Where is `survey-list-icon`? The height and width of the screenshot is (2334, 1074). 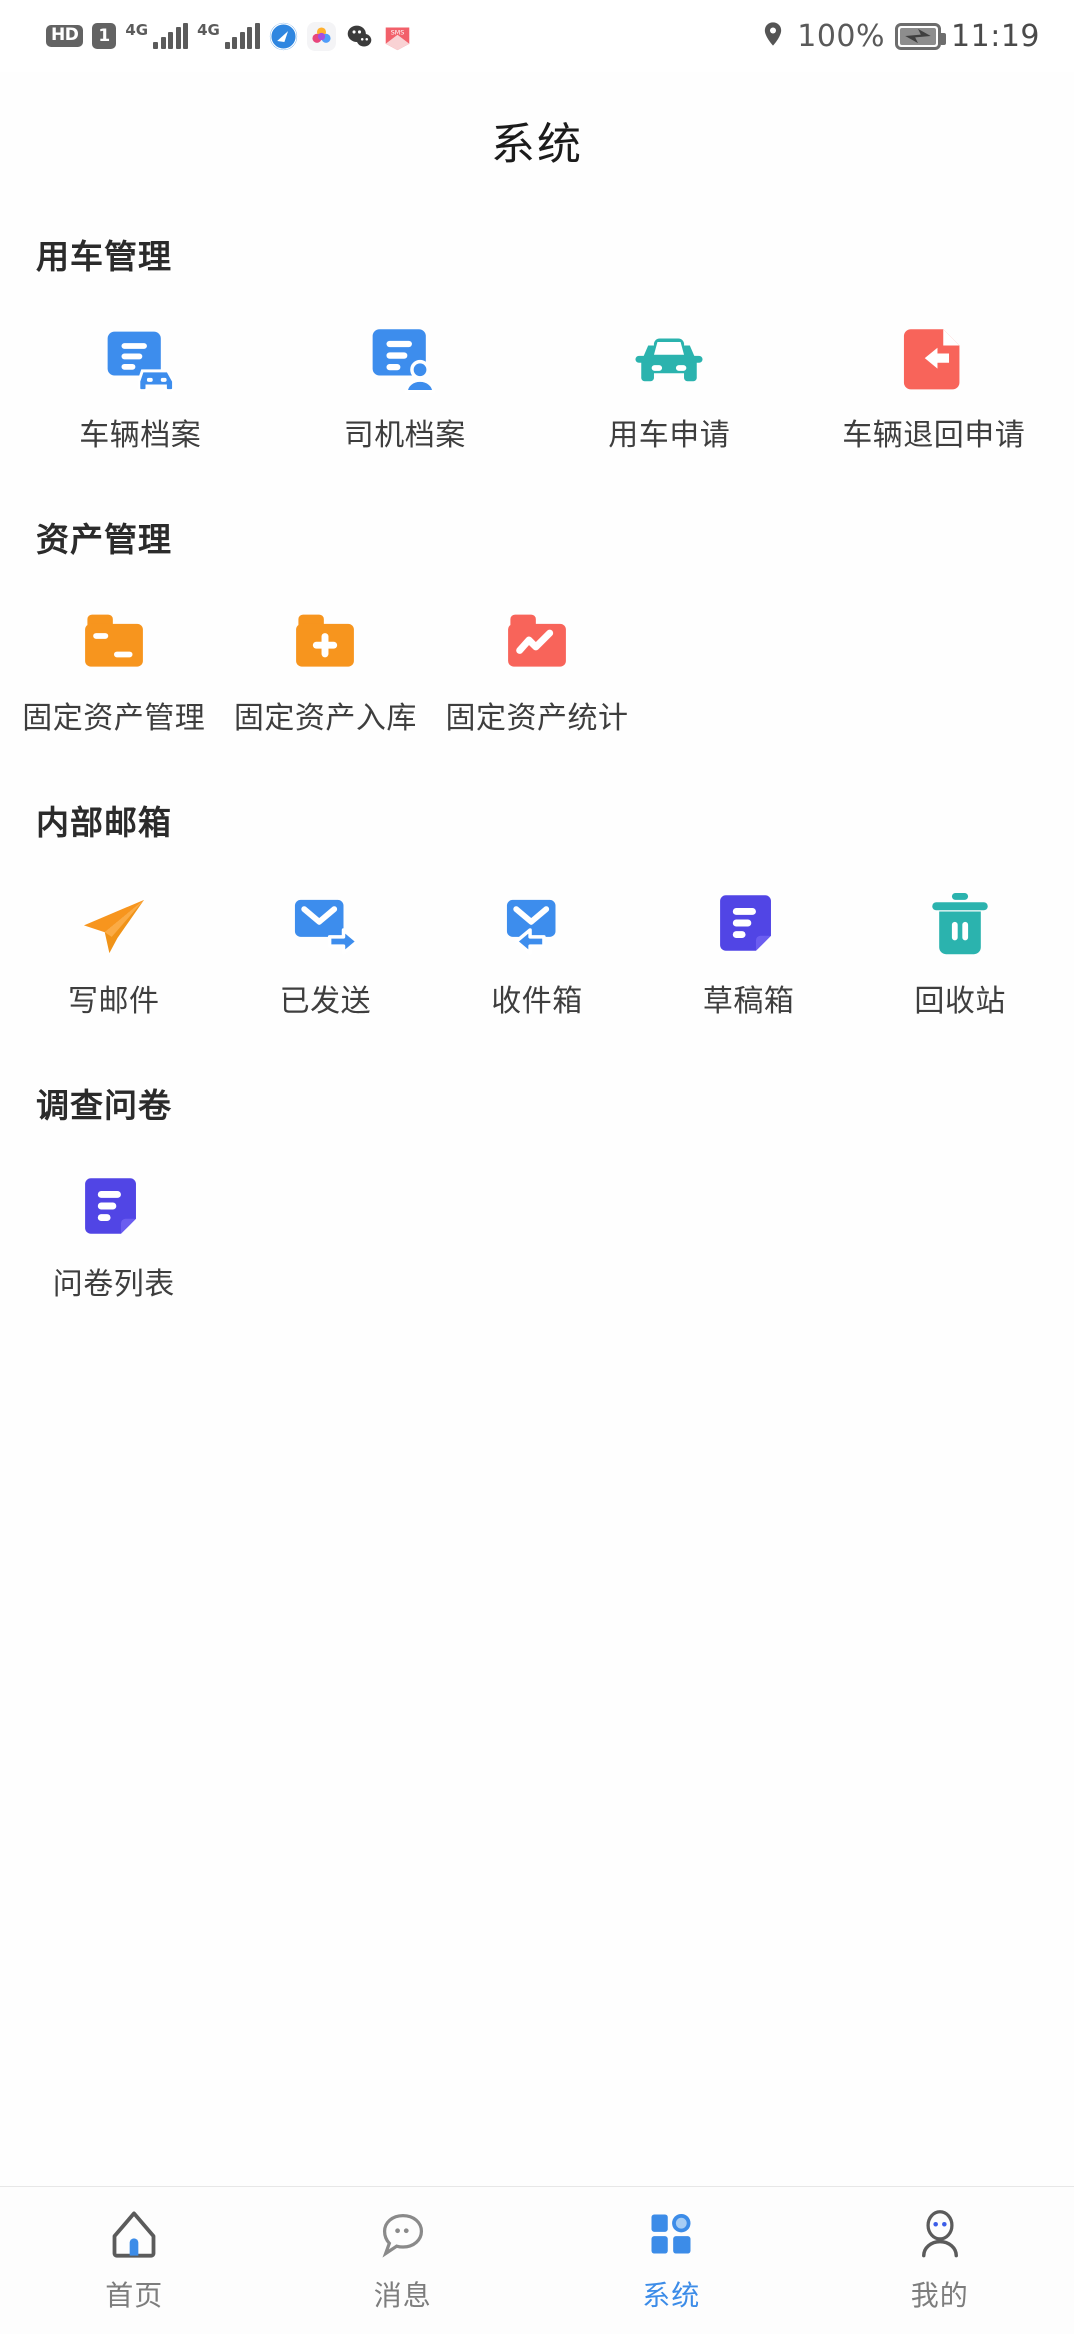 survey-list-icon is located at coordinates (114, 1206).